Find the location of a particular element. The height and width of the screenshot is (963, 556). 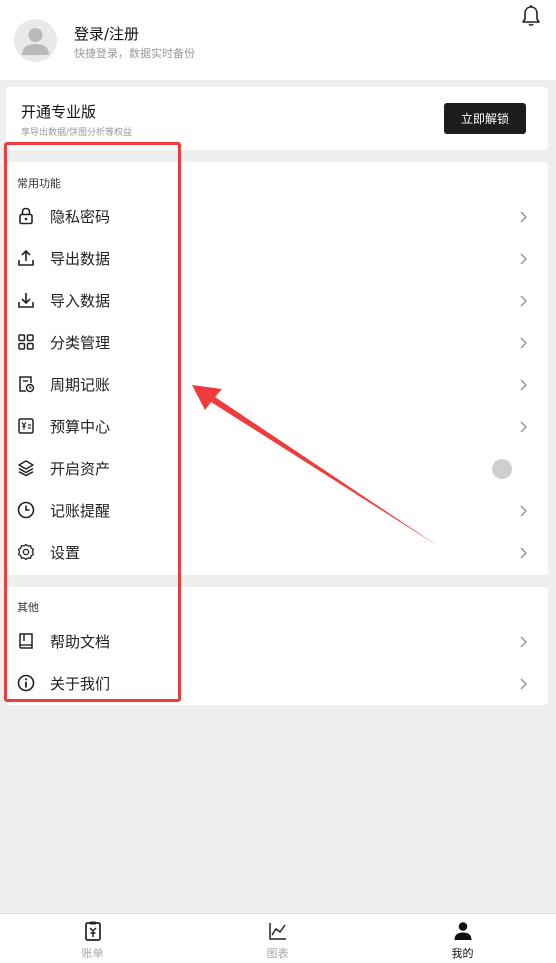

menu-label: 分类管理 is located at coordinates (80, 343).